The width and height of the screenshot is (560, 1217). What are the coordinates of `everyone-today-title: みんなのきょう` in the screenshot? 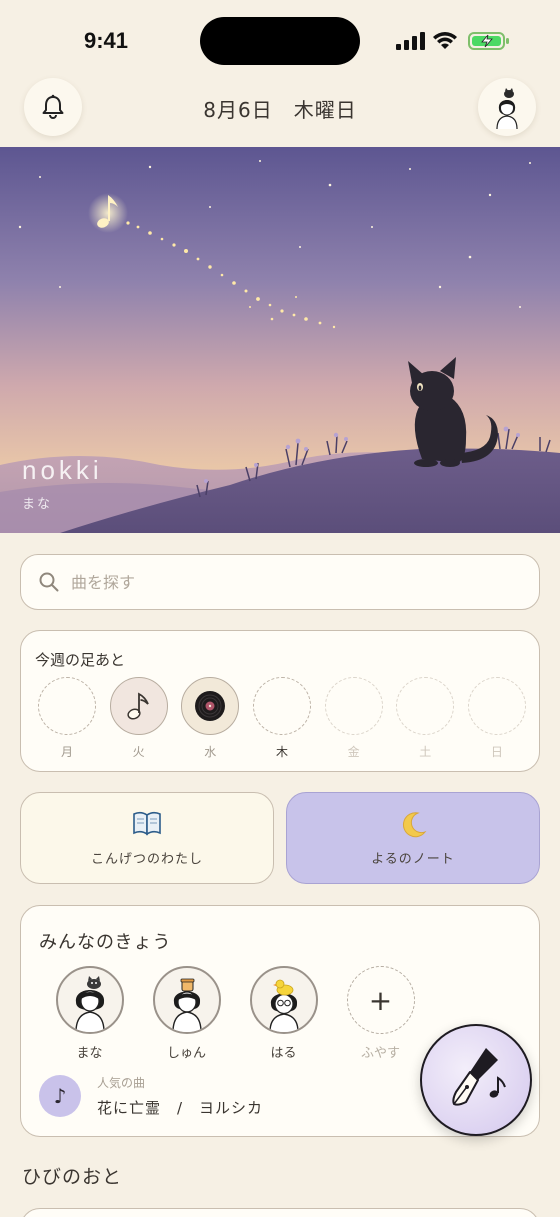 It's located at (105, 942).